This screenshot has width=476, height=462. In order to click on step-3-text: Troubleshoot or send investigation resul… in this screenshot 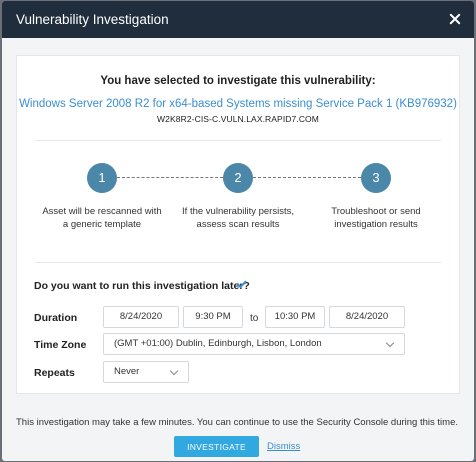, I will do `click(376, 218)`.